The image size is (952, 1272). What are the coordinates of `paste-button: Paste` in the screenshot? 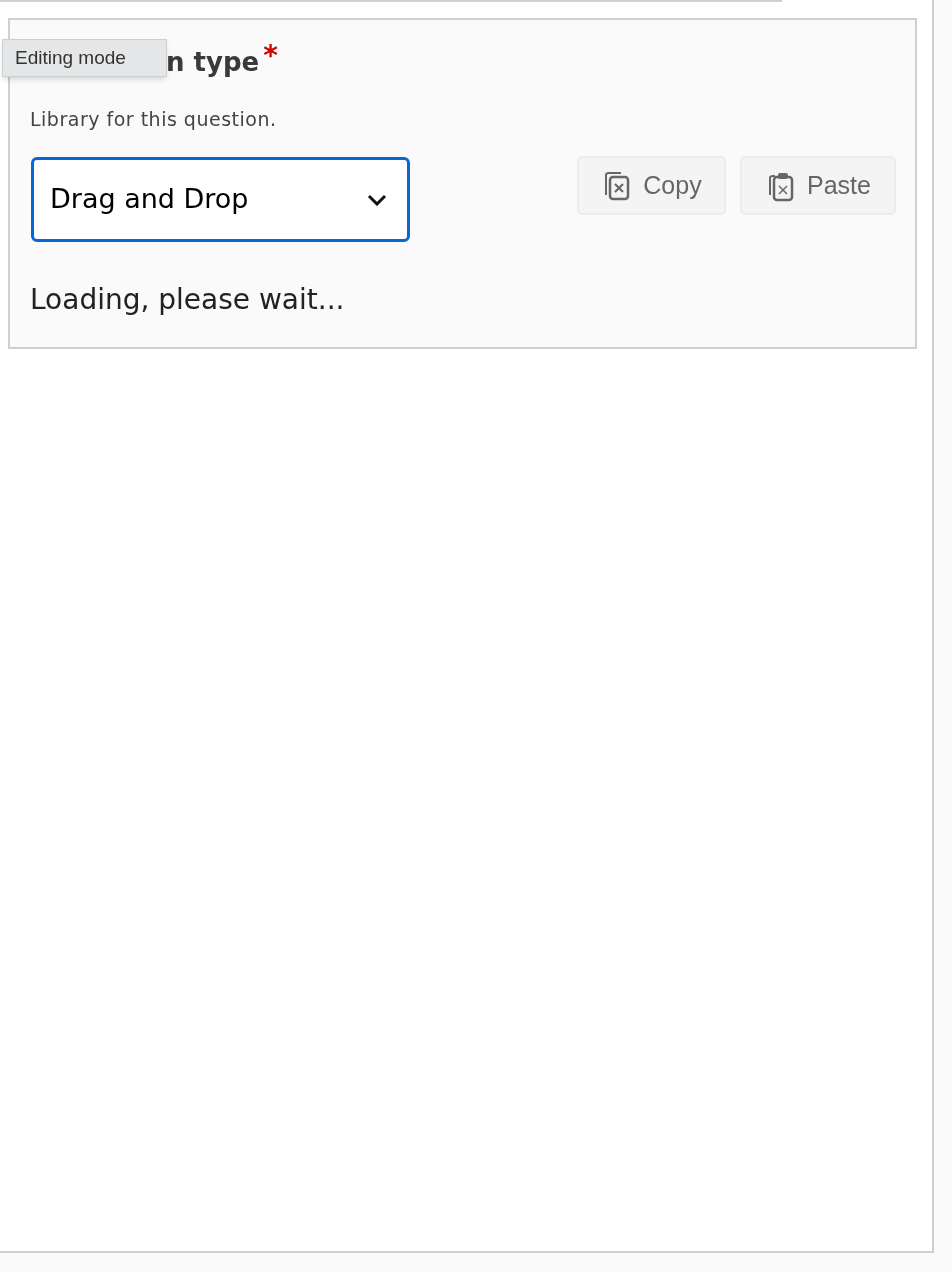 It's located at (818, 185).